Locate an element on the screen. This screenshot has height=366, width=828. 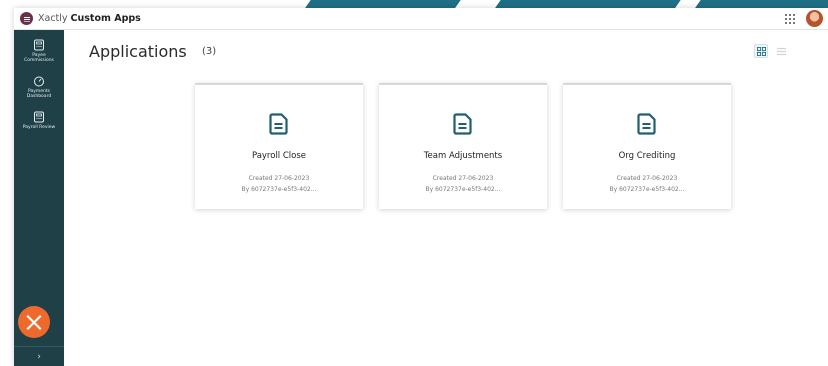
brand-name: Xactly is located at coordinates (53, 18).